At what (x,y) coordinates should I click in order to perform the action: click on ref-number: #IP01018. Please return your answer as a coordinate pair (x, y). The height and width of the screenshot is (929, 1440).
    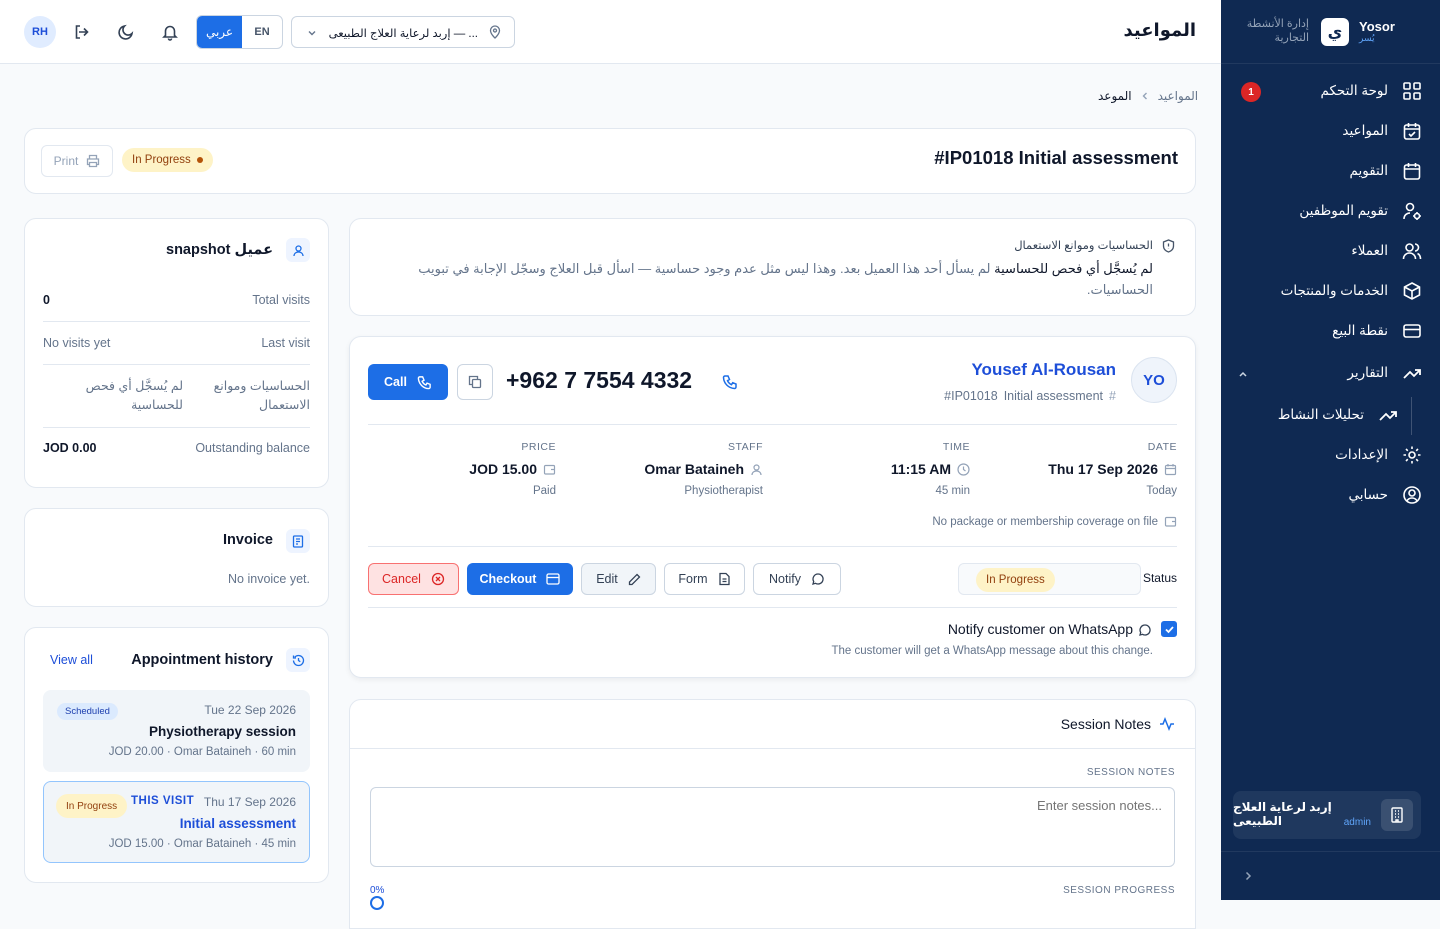
    Looking at the image, I should click on (971, 396).